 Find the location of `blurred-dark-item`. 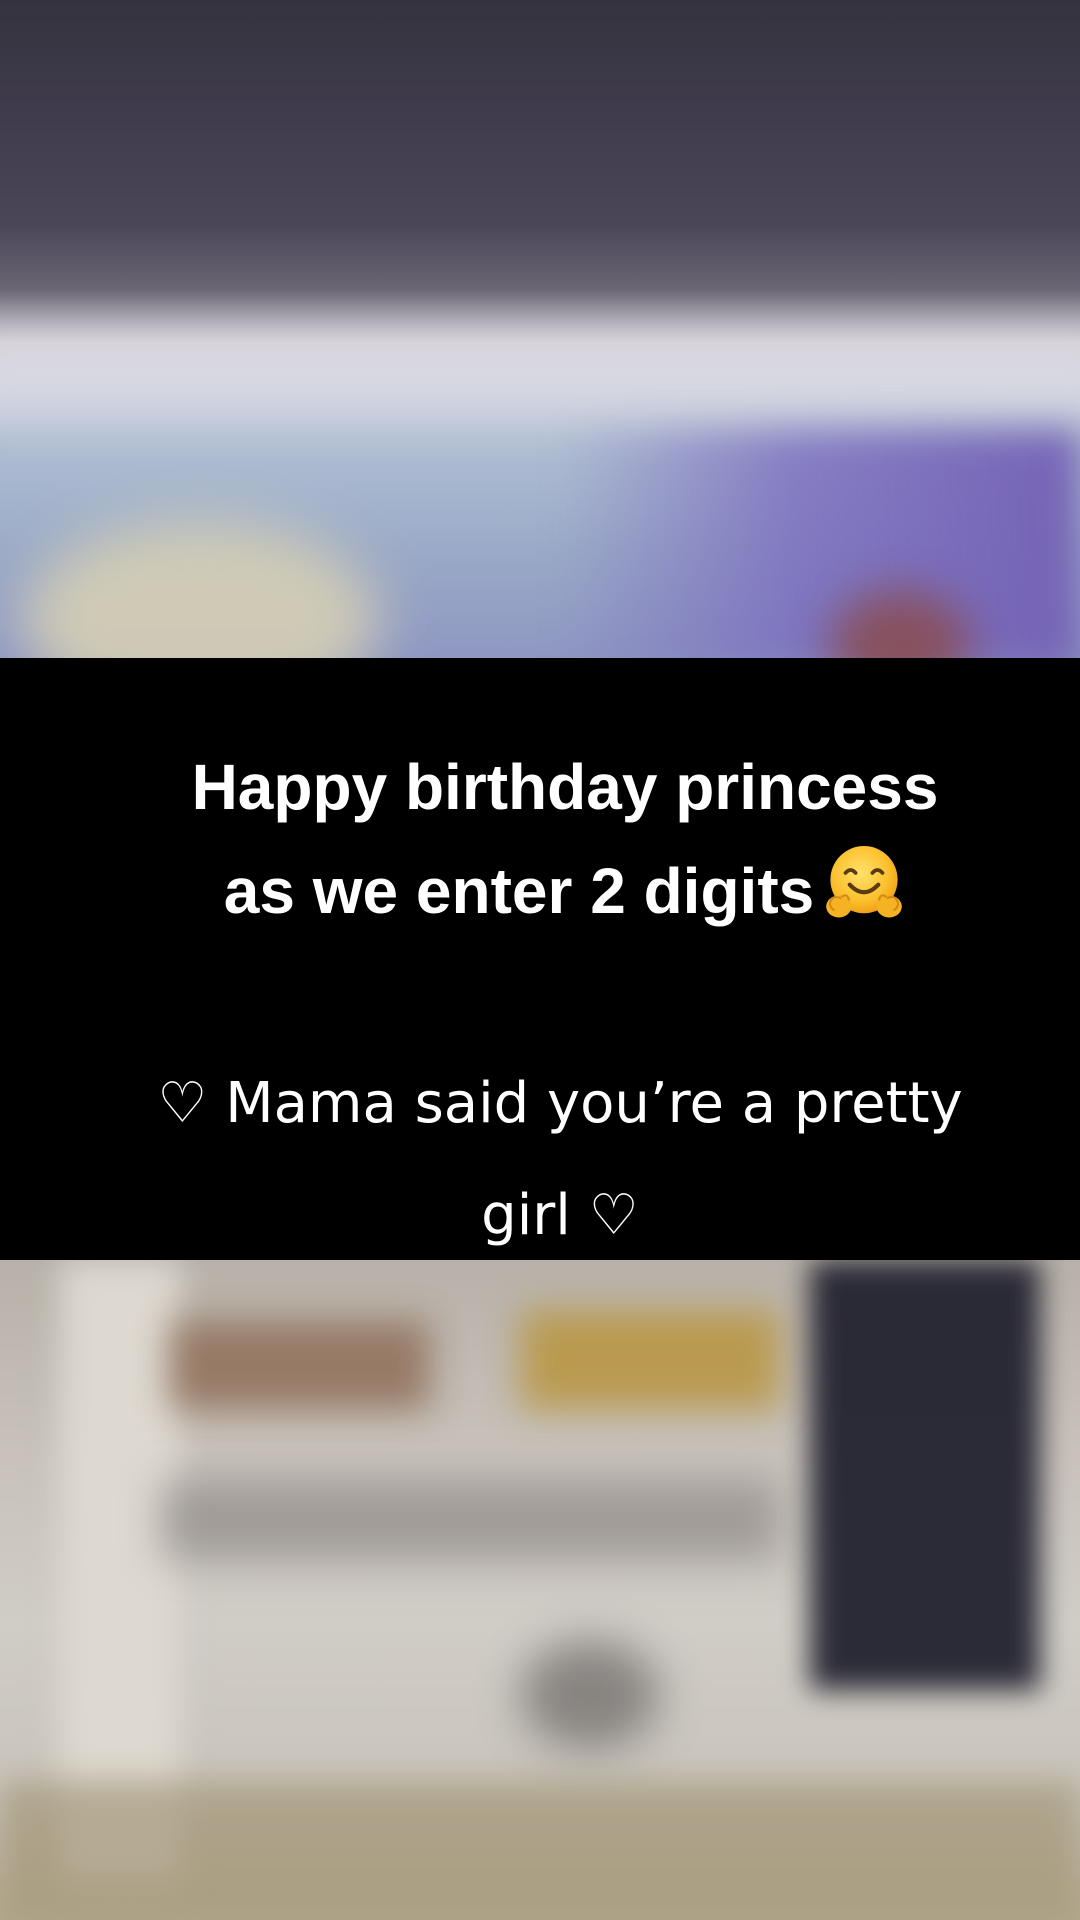

blurred-dark-item is located at coordinates (590, 1695).